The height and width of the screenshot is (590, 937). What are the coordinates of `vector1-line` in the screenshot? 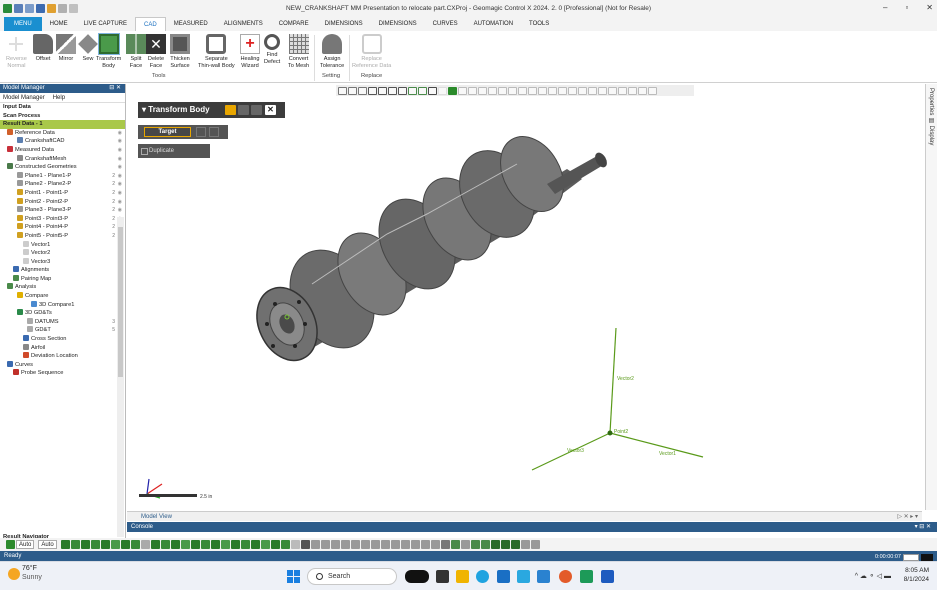 It's located at (656, 445).